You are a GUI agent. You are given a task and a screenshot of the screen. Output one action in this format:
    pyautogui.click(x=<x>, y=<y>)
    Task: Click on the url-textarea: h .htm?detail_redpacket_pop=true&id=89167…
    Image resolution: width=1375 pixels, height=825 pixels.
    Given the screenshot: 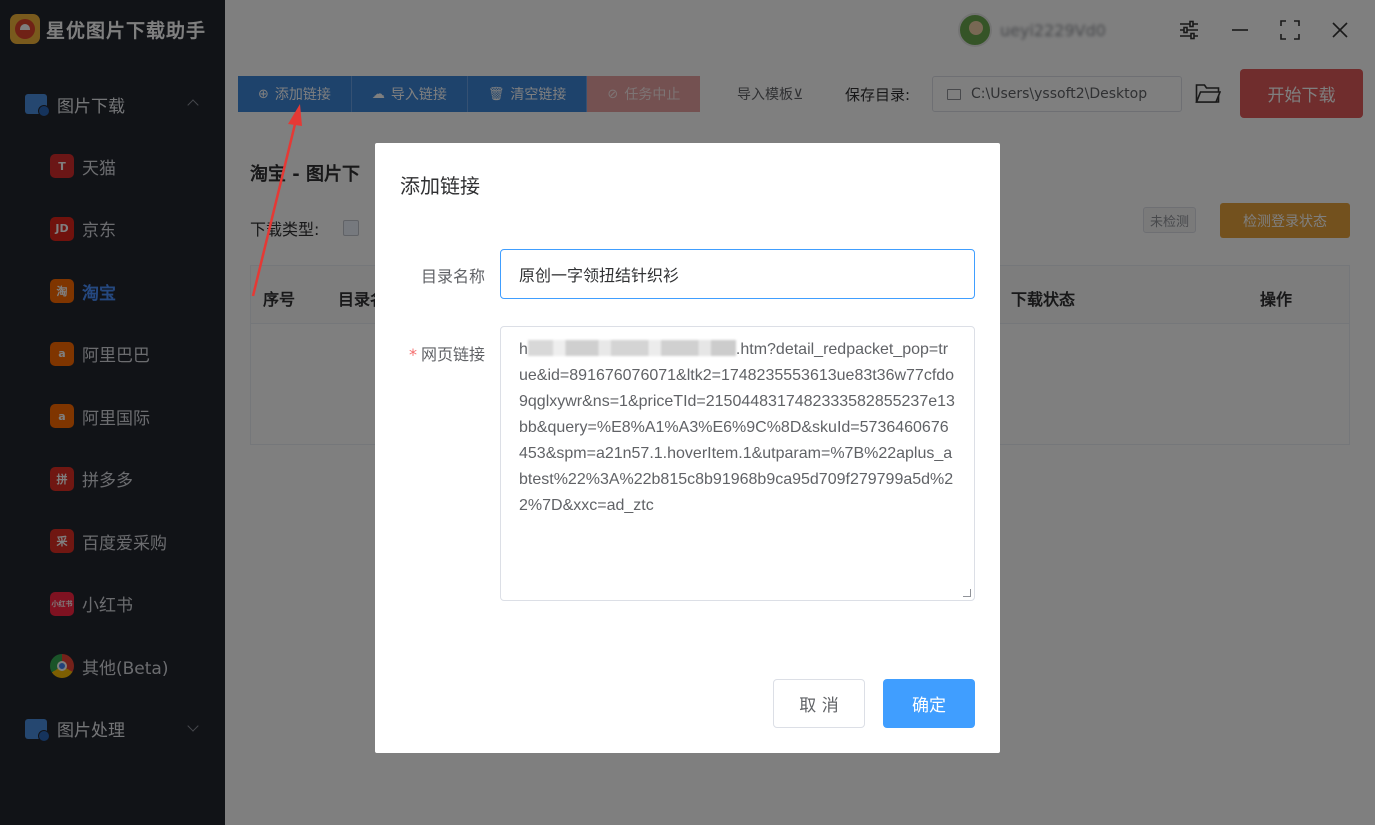 What is the action you would take?
    pyautogui.click(x=737, y=463)
    